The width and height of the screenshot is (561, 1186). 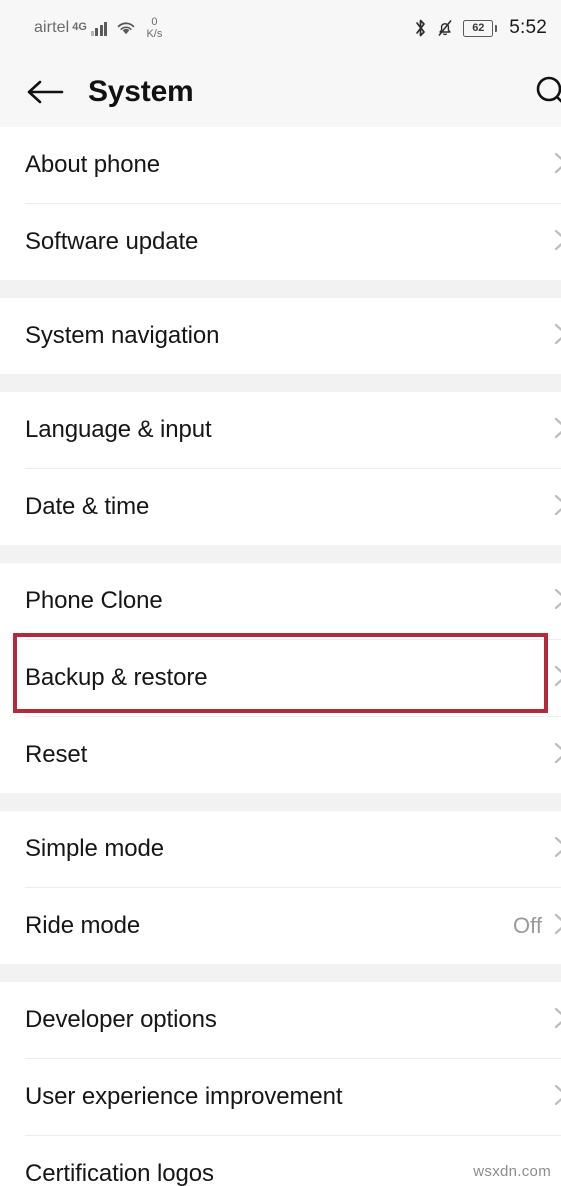 I want to click on settings-row: Reset, so click(x=280, y=755).